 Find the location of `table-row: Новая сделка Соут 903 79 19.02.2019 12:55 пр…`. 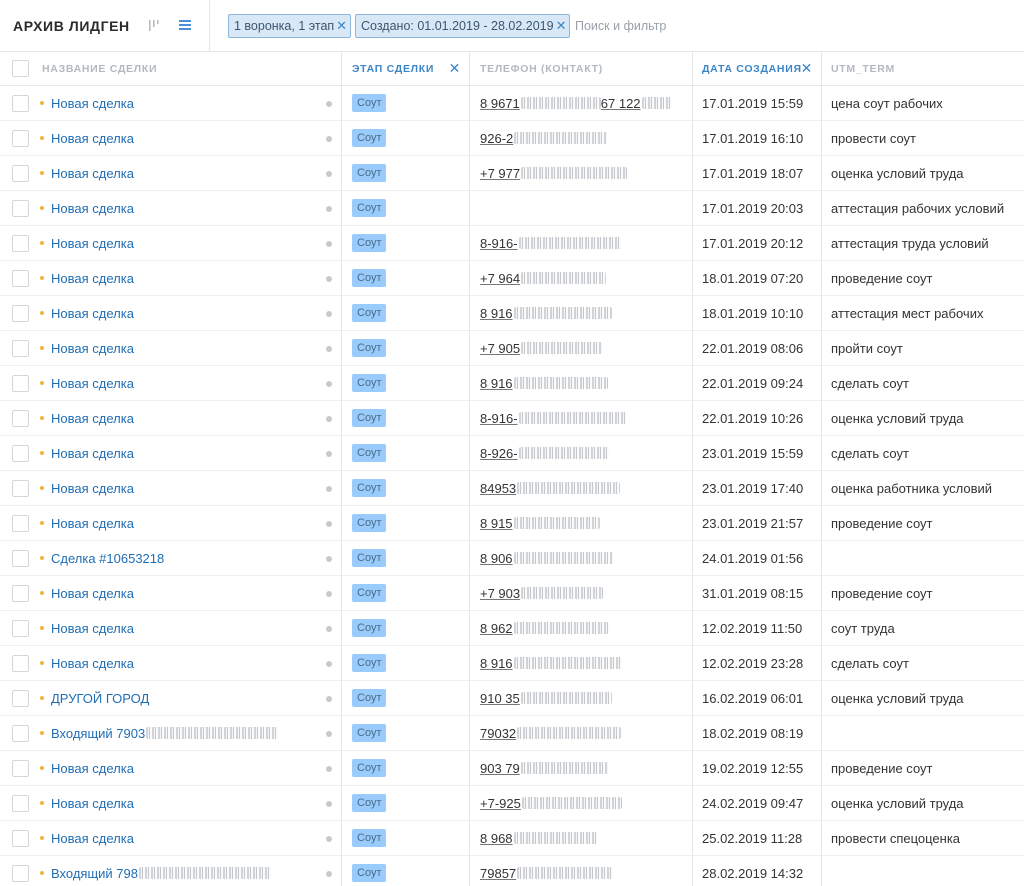

table-row: Новая сделка Соут 903 79 19.02.2019 12:55 пр… is located at coordinates (512, 768).